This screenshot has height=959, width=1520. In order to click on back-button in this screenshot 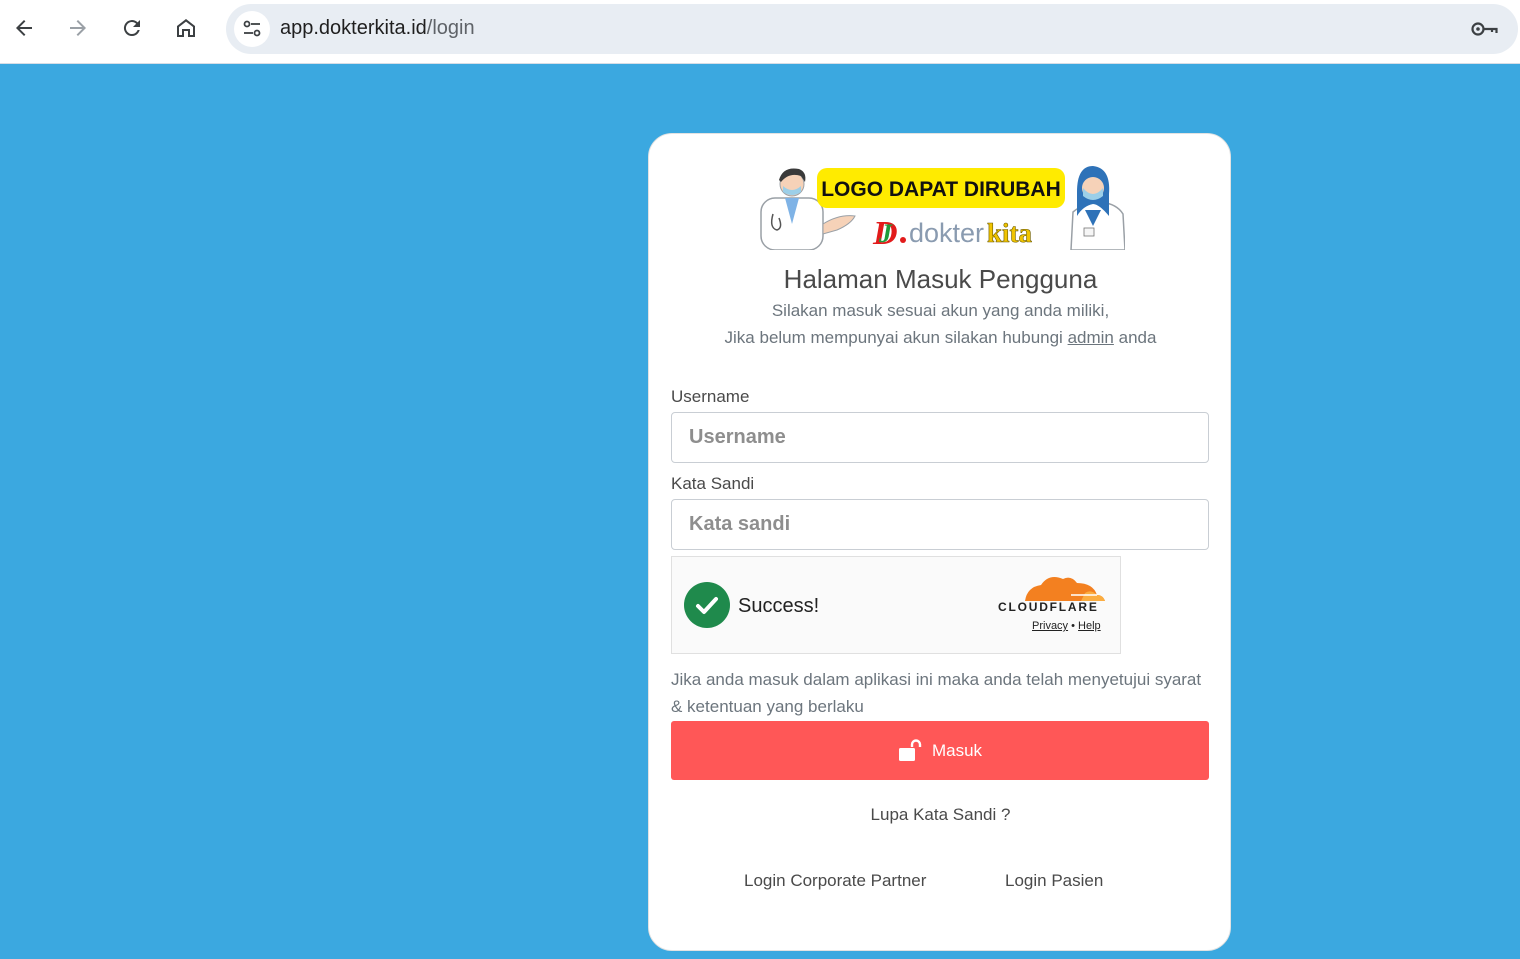, I will do `click(24, 28)`.